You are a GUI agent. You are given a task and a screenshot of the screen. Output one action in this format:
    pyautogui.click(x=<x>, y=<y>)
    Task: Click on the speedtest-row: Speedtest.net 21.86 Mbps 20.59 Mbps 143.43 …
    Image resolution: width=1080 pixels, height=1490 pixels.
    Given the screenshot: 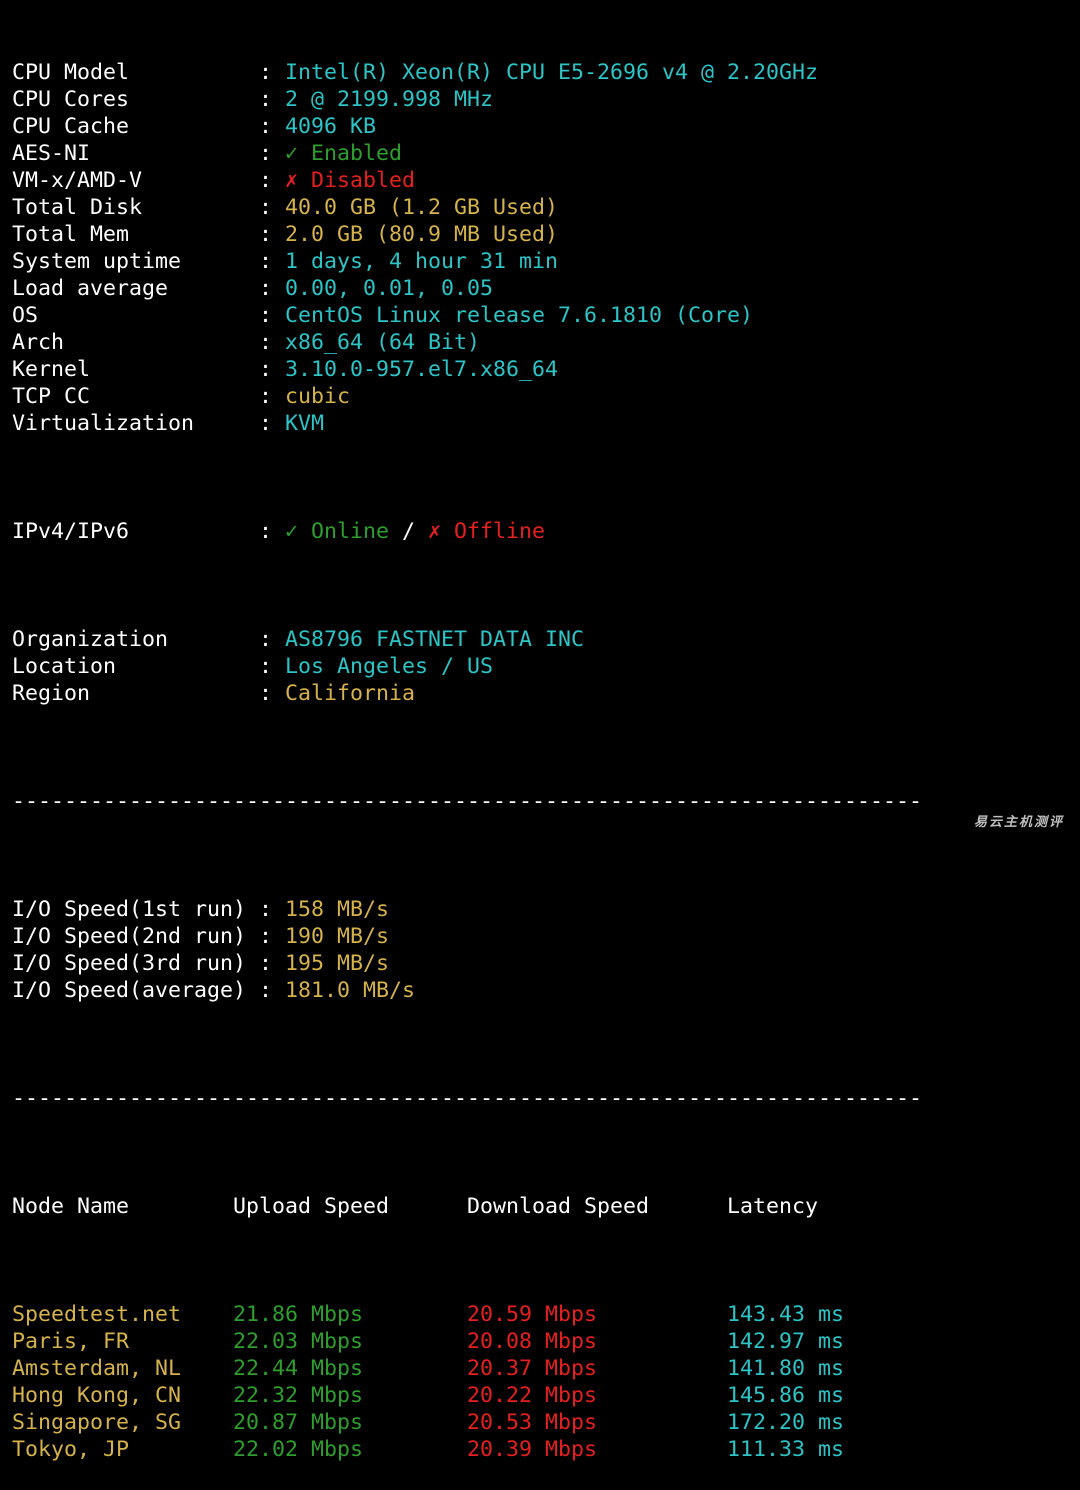 What is the action you would take?
    pyautogui.click(x=467, y=1314)
    